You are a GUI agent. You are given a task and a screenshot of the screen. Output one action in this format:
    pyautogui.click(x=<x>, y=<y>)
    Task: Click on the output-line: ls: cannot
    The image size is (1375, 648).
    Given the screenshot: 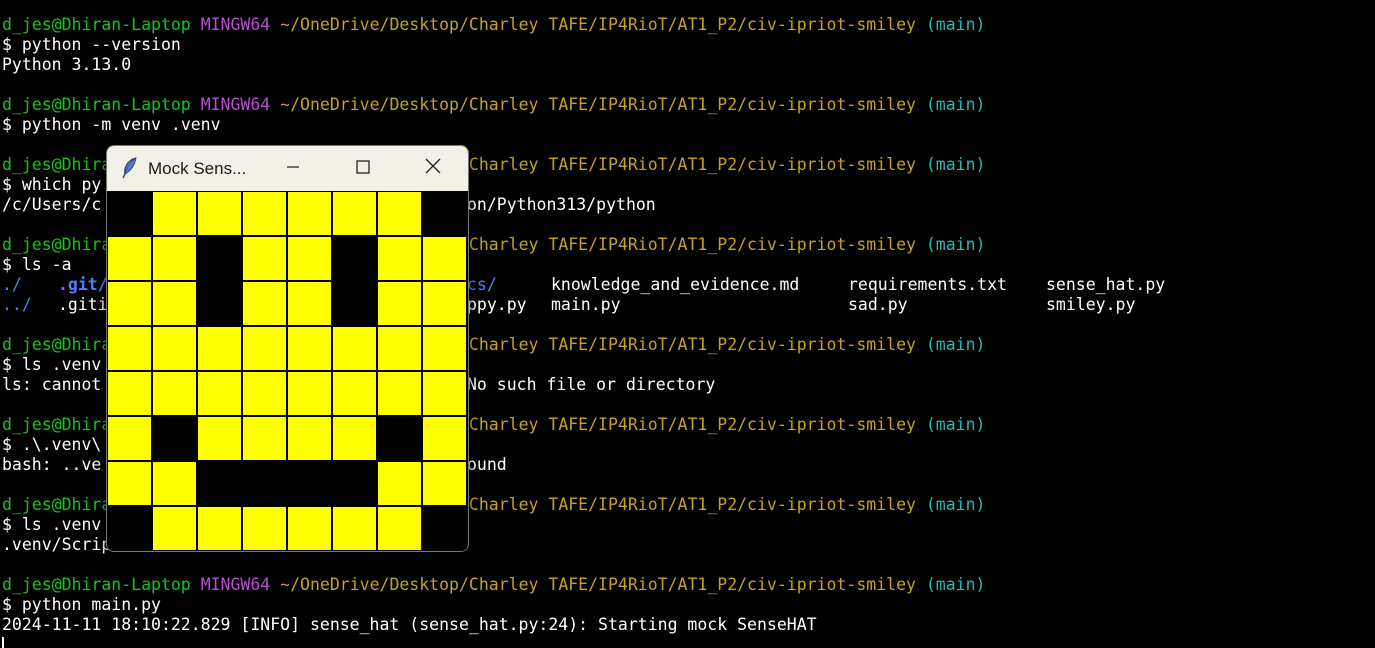 What is the action you would take?
    pyautogui.click(x=52, y=384)
    